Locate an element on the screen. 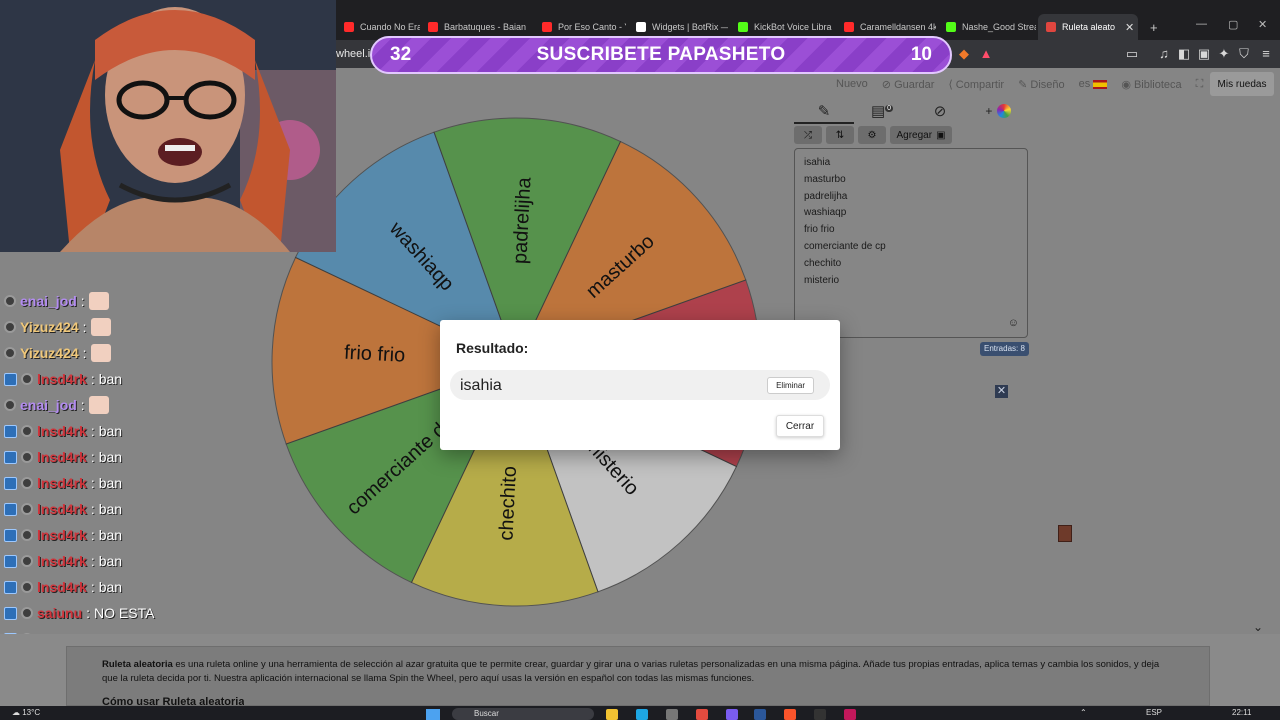 Image resolution: width=1280 pixels, height=720 pixels. app-icon is located at coordinates (702, 714).